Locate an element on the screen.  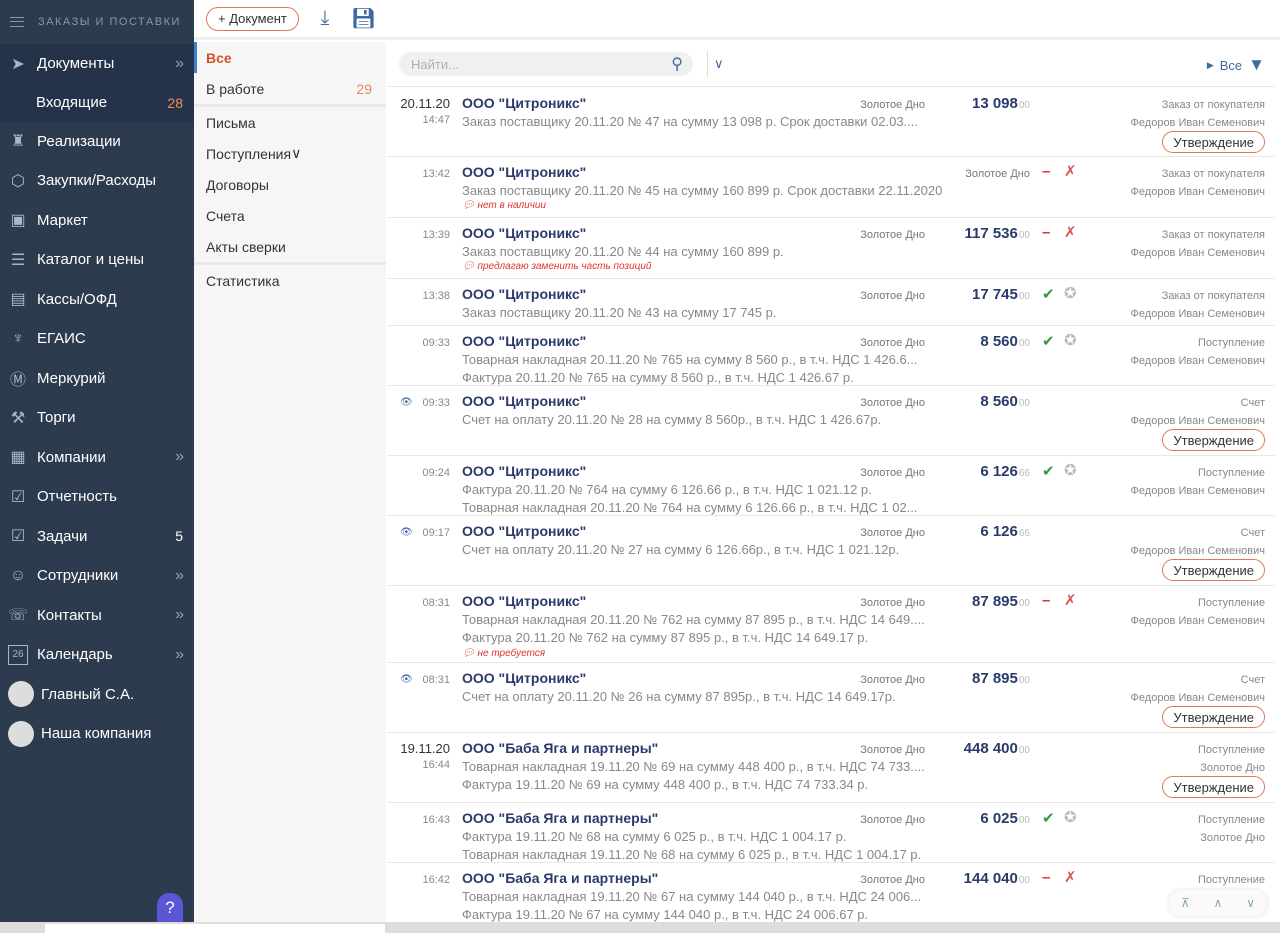
sidebar-item-11: ☑ Задачи 5 is located at coordinates (97, 537).